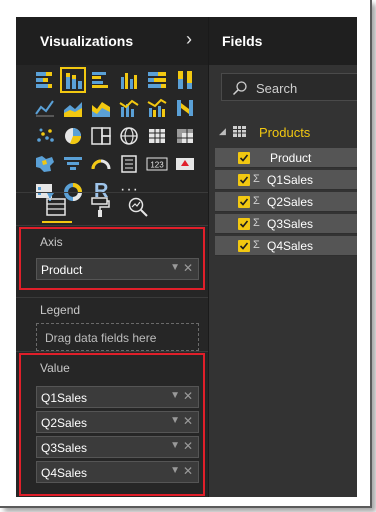  What do you see at coordinates (306, 88) in the screenshot?
I see `search-input` at bounding box center [306, 88].